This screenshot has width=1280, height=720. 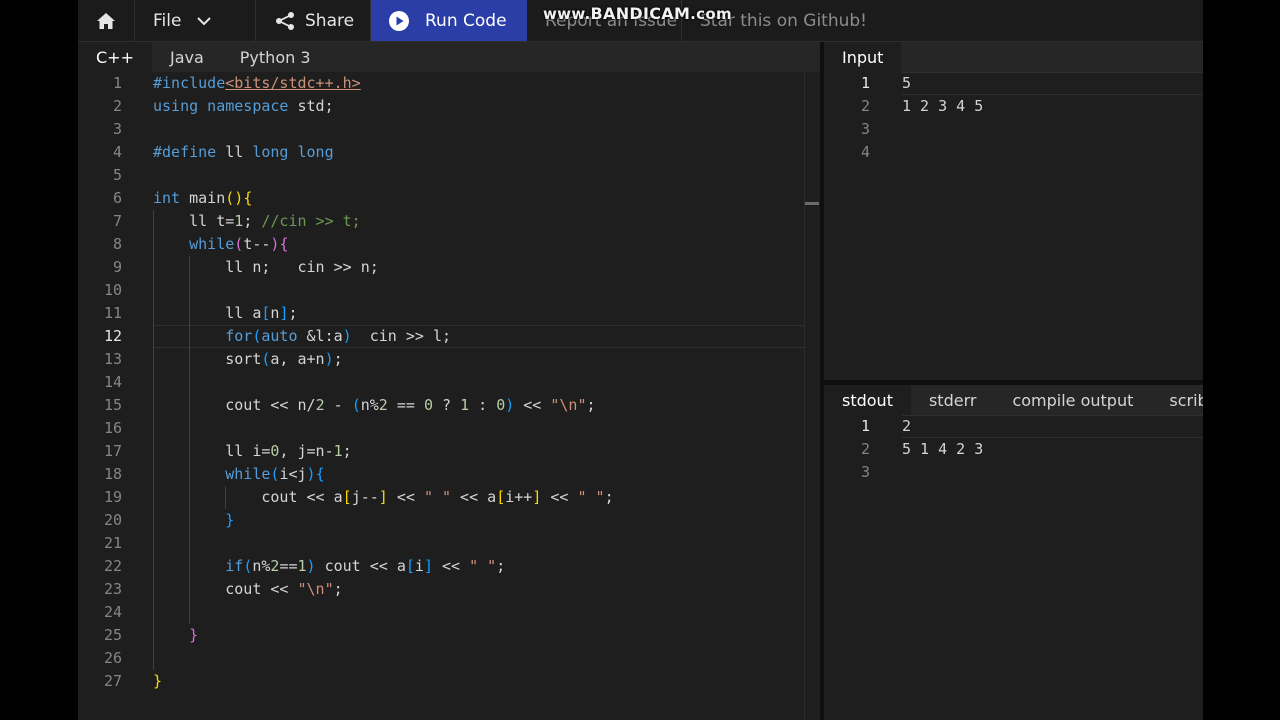 I want to click on line-number: 13, so click(x=112, y=359).